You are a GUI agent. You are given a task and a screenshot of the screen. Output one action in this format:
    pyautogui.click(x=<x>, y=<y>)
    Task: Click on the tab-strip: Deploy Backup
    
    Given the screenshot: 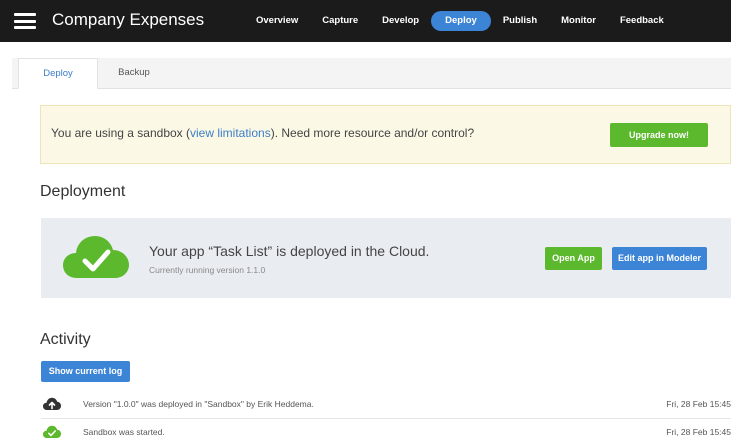 What is the action you would take?
    pyautogui.click(x=371, y=73)
    